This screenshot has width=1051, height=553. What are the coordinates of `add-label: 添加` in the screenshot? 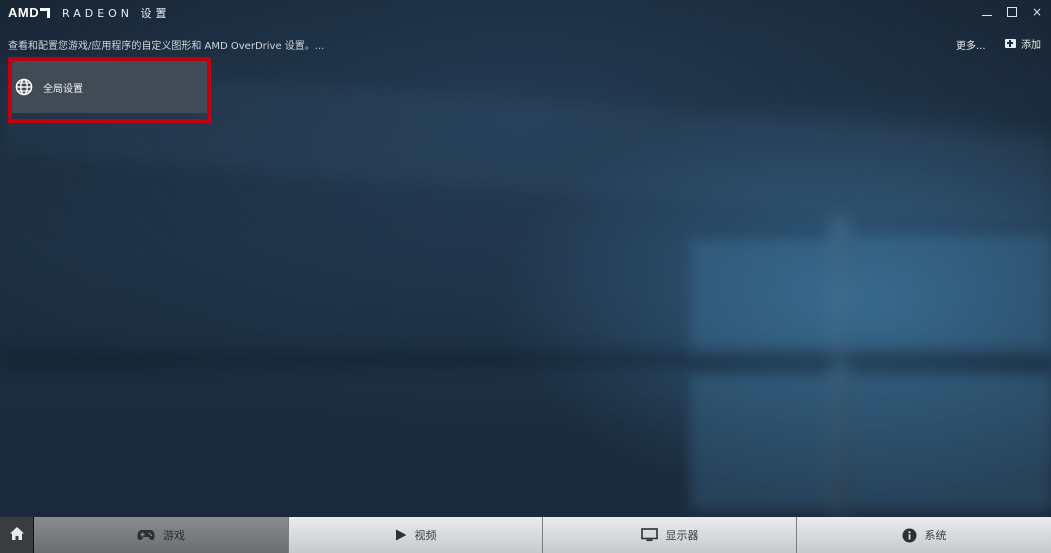 It's located at (1031, 45).